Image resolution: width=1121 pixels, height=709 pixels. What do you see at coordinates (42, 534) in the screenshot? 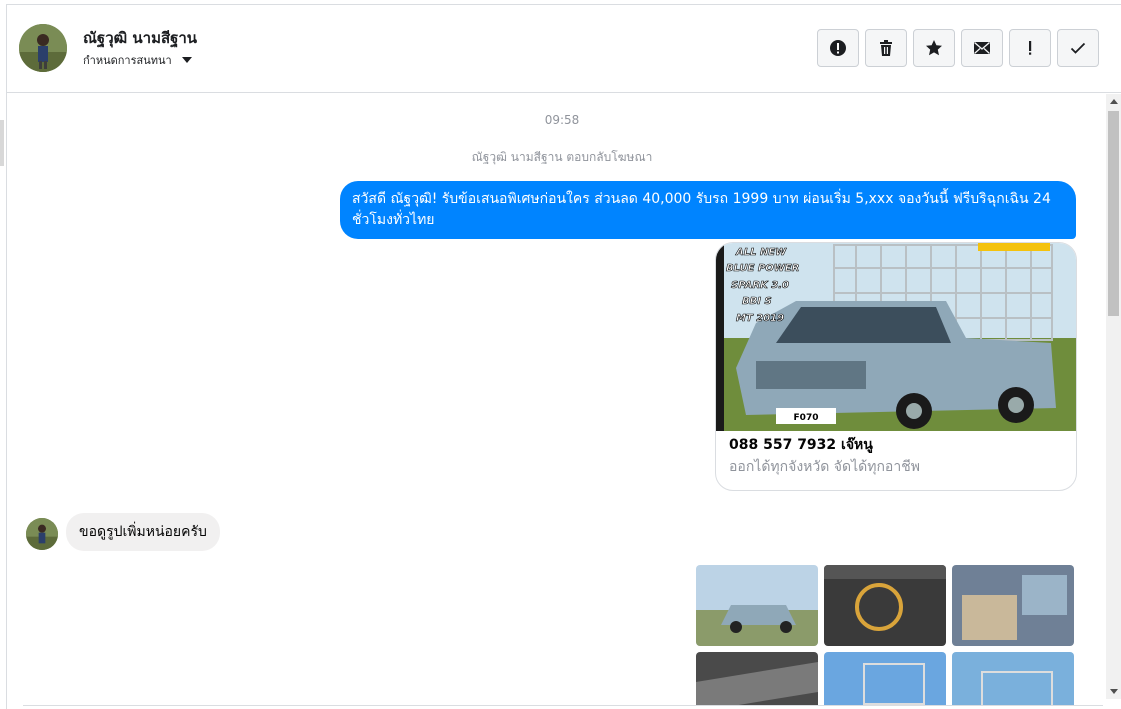
I see `sender-avatar` at bounding box center [42, 534].